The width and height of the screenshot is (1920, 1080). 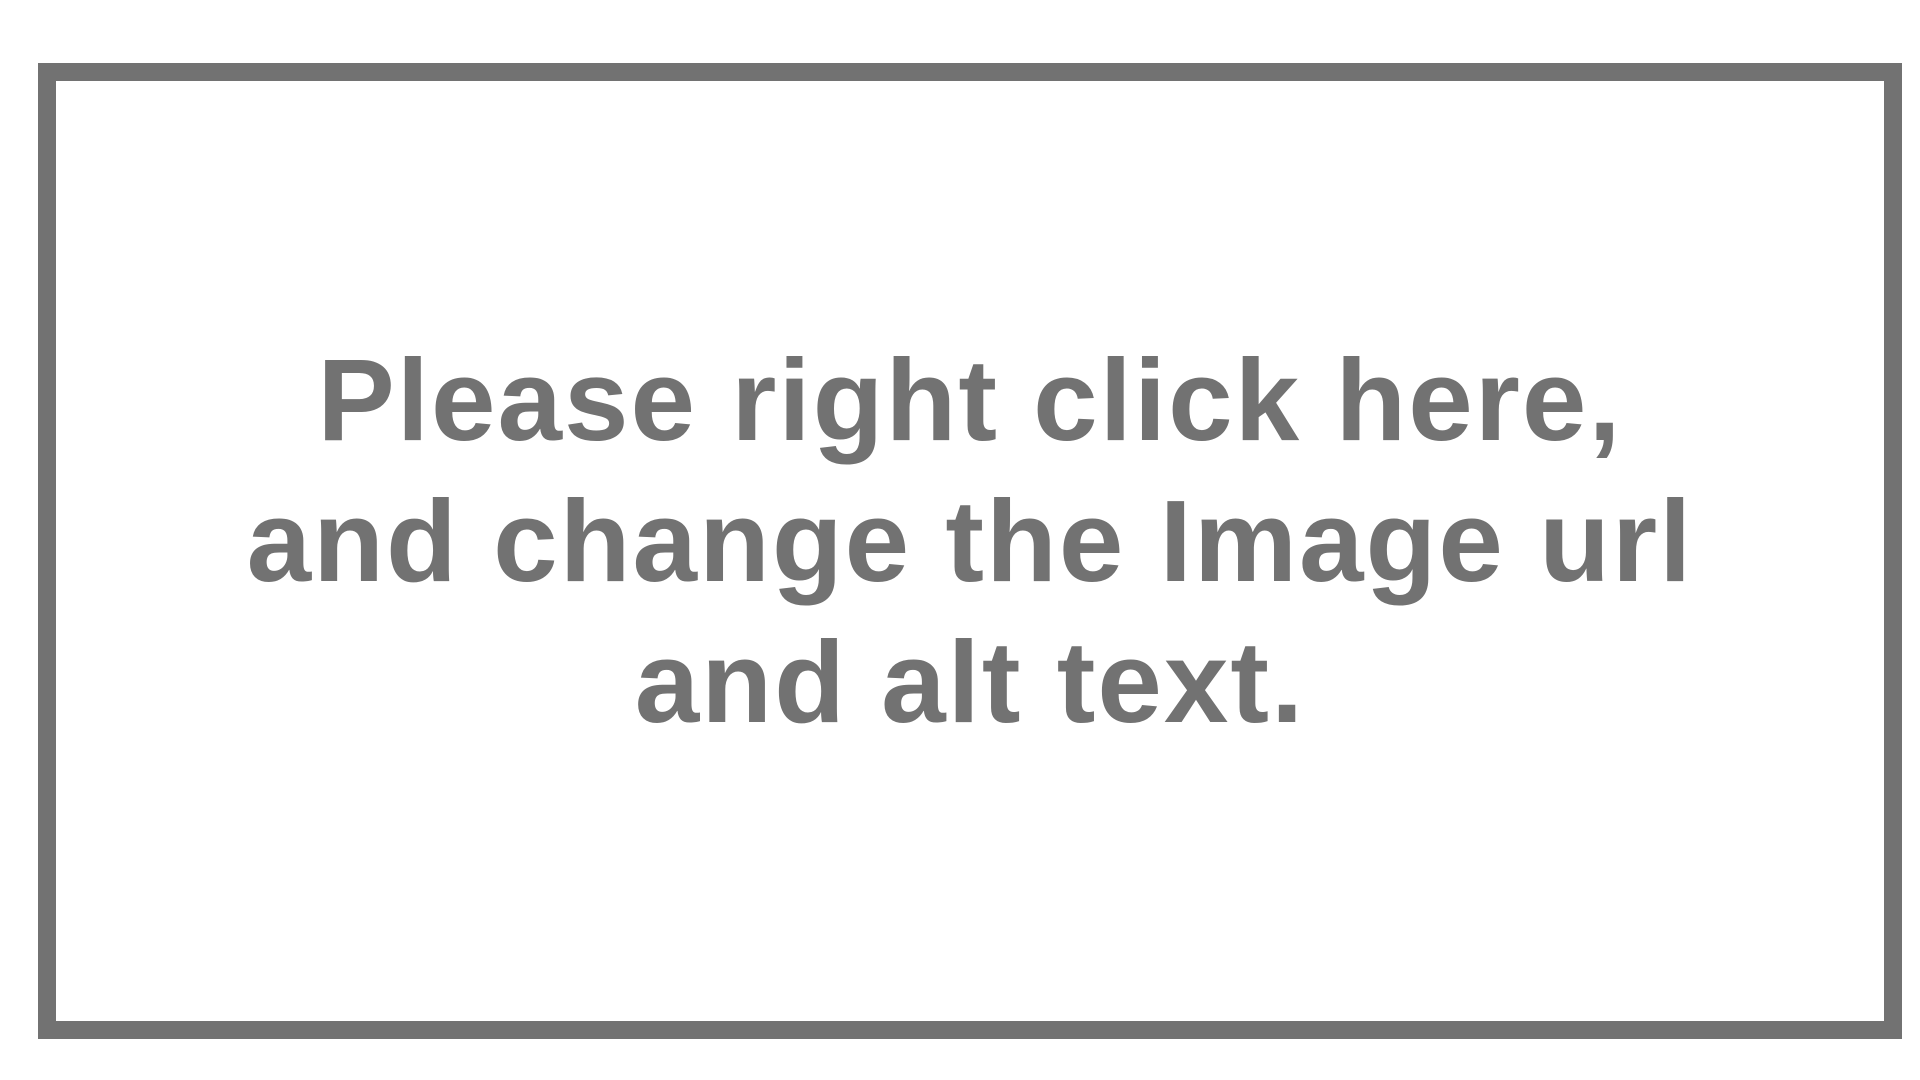 What do you see at coordinates (970, 399) in the screenshot?
I see `placeholder-line-1: Please right click here,` at bounding box center [970, 399].